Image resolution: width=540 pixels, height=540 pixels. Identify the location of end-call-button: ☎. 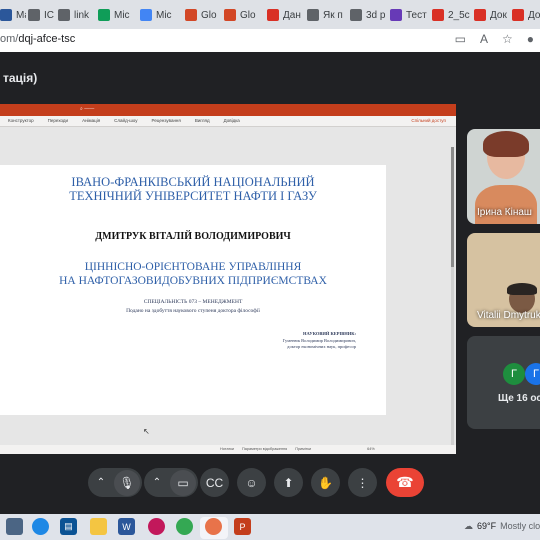
(405, 482).